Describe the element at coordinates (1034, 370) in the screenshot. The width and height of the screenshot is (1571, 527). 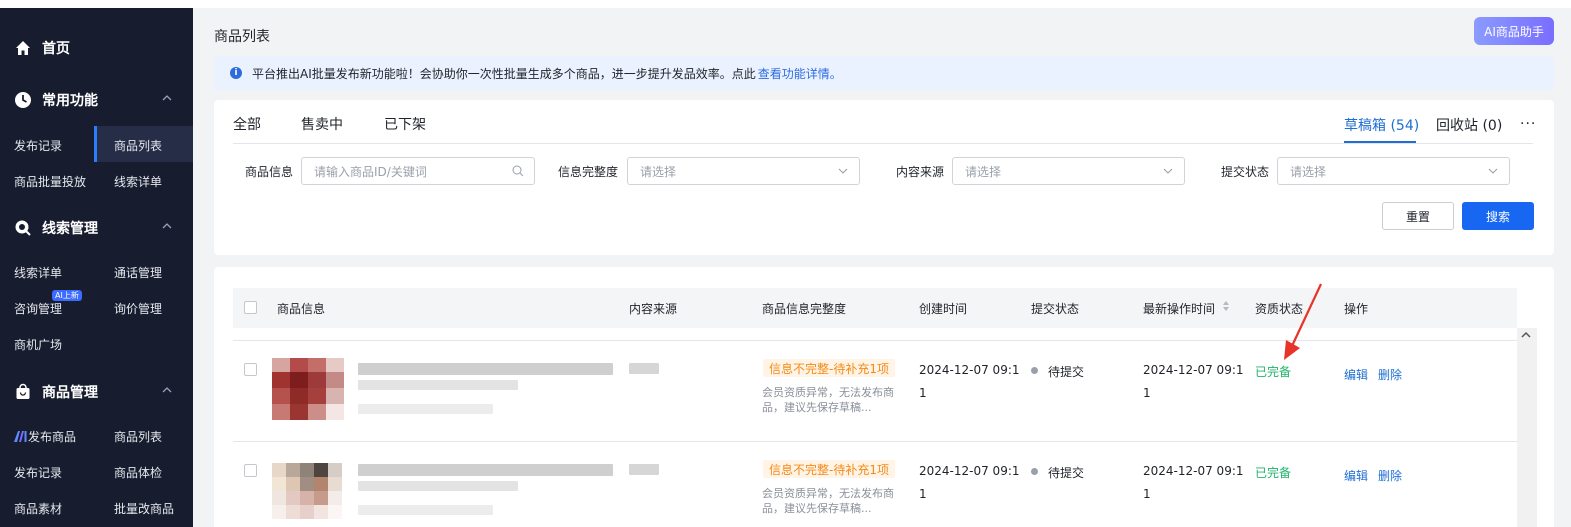
I see `status-dot` at that location.